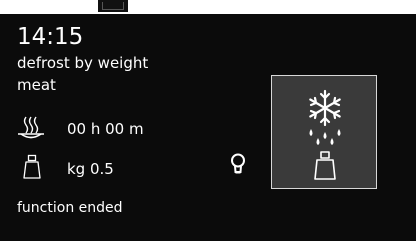 This screenshot has width=416, height=241. Describe the element at coordinates (70, 208) in the screenshot. I see `status-message: function ended` at that location.